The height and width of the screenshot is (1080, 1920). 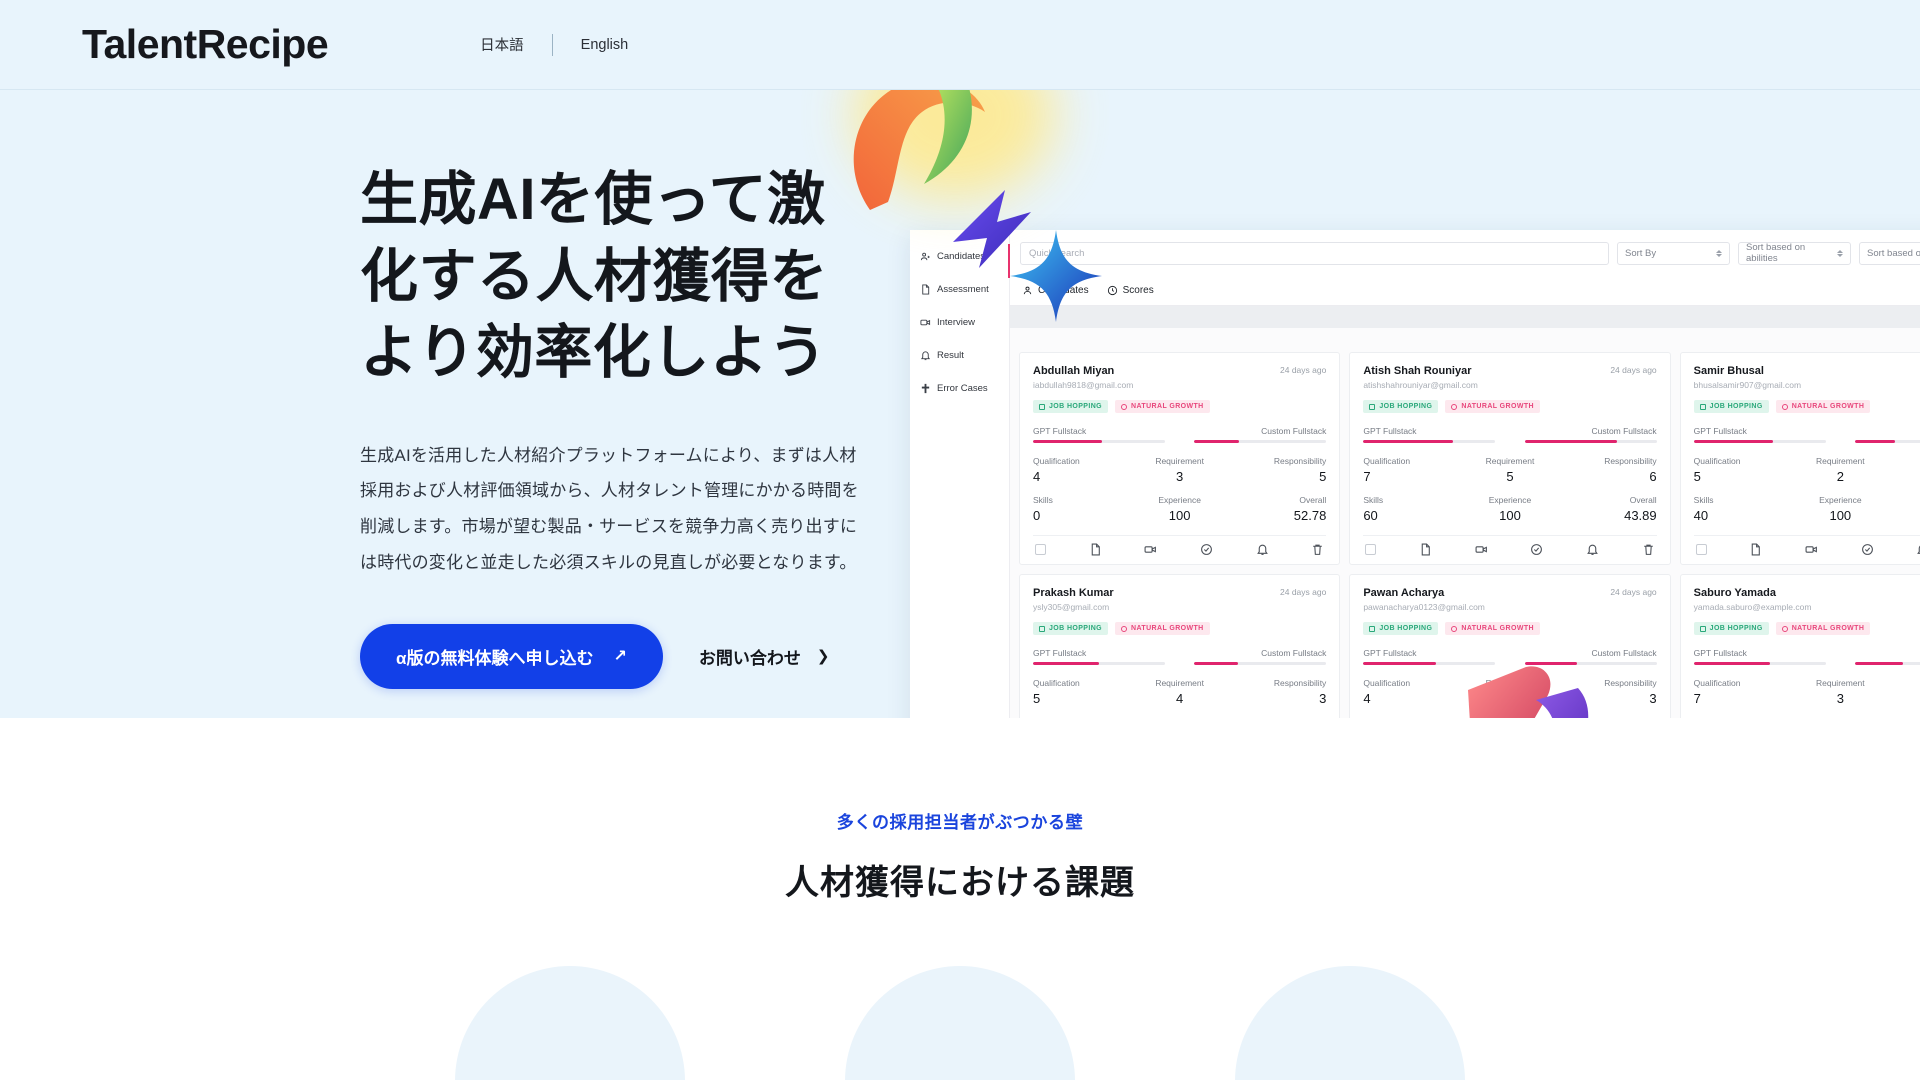 I want to click on sidebar-item-candidates: Candidates, so click(x=960, y=259).